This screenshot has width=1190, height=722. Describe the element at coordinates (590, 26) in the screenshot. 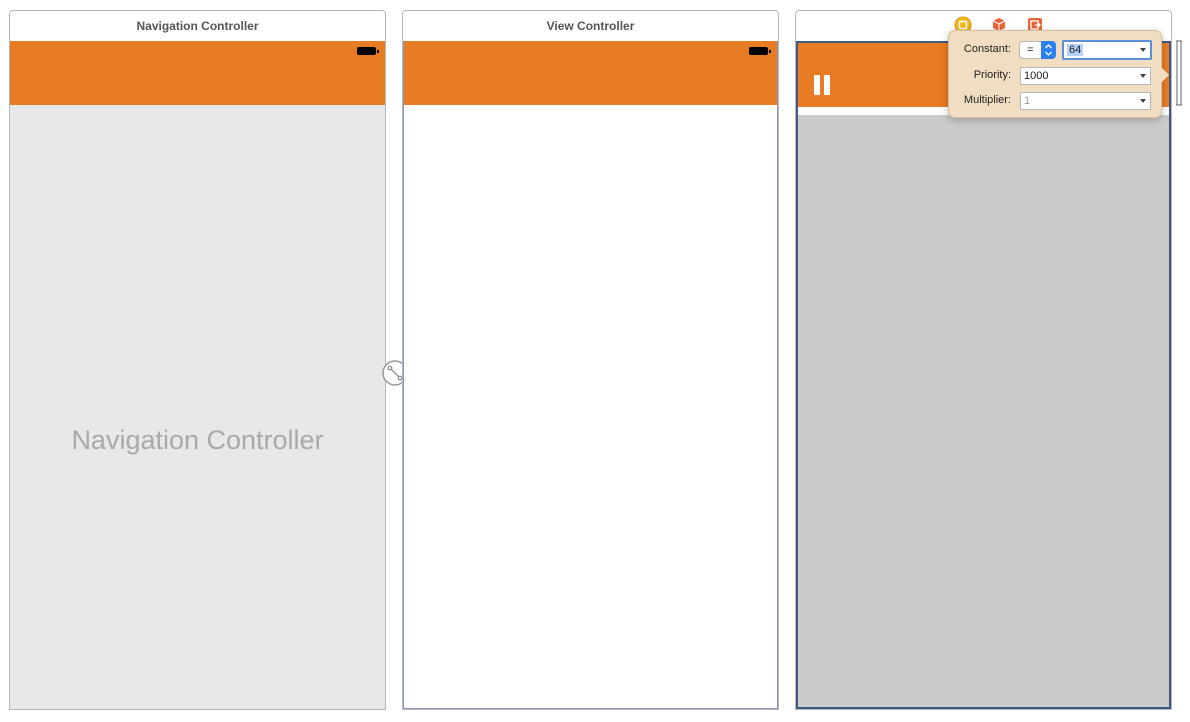

I see `scene-title: View Controller` at that location.